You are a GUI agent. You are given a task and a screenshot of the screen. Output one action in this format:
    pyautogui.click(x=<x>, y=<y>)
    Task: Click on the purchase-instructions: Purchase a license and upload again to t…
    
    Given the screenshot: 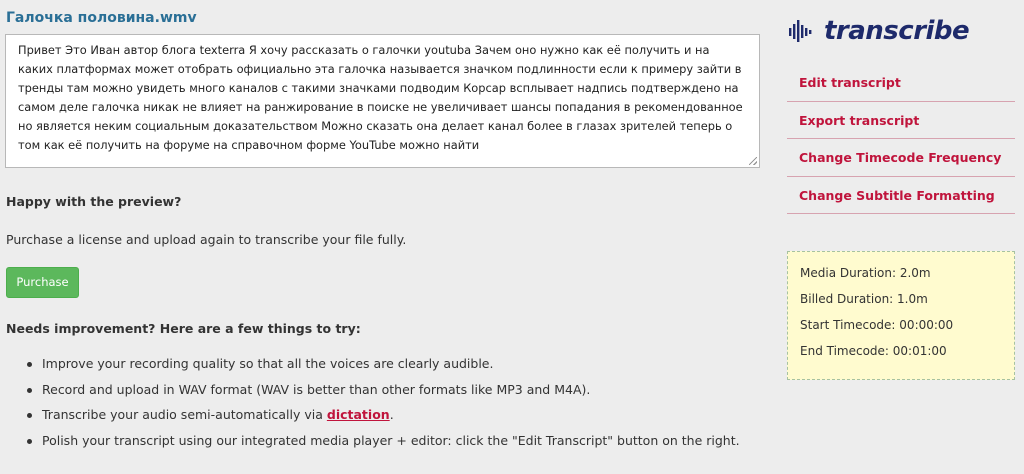 What is the action you would take?
    pyautogui.click(x=206, y=239)
    